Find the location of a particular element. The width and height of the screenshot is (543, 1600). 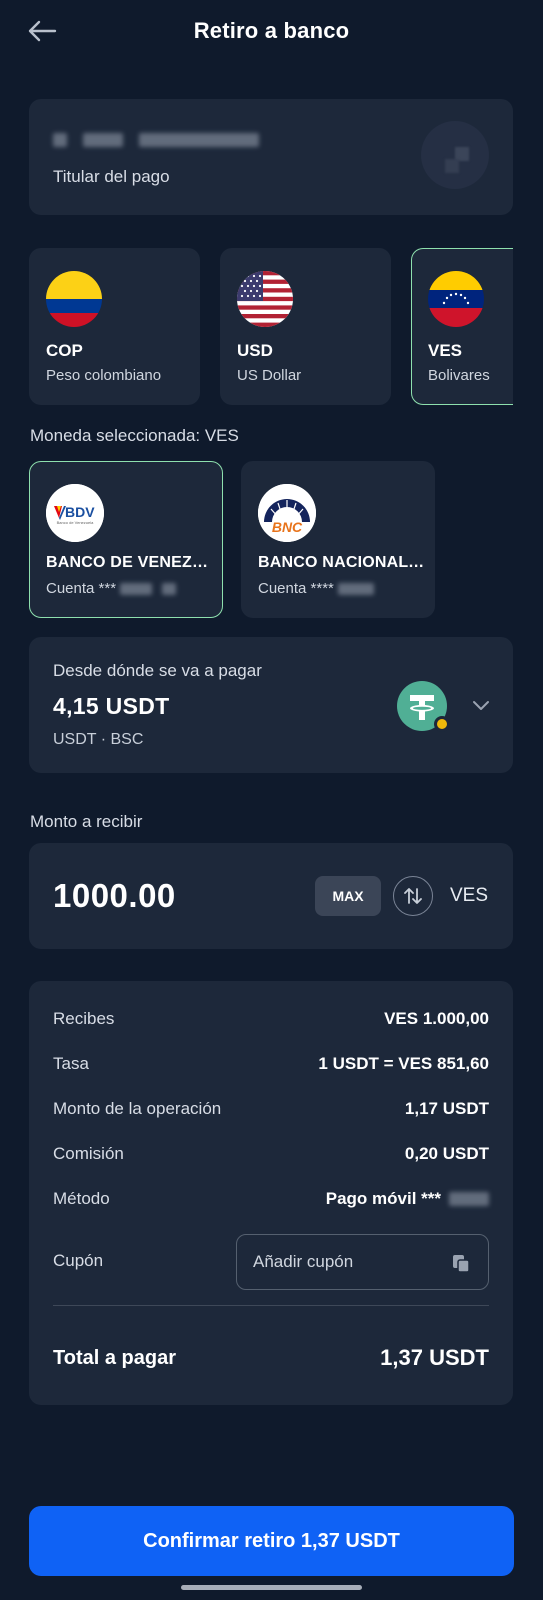

total-value: 1,37 USDT is located at coordinates (434, 1357).